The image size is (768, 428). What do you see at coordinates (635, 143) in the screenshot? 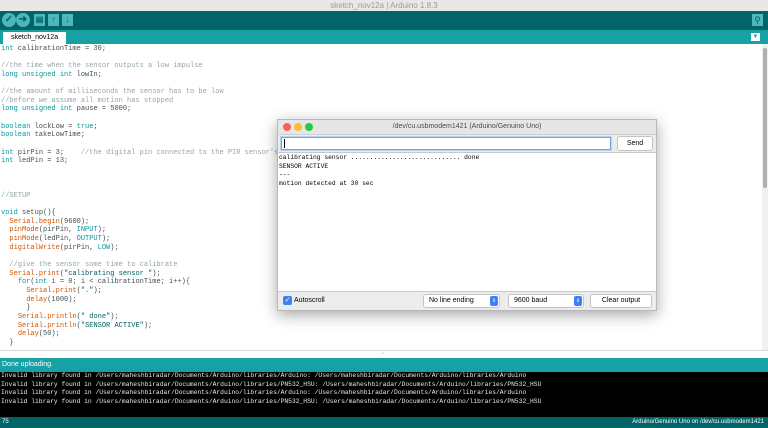
I see `send-button: Send` at bounding box center [635, 143].